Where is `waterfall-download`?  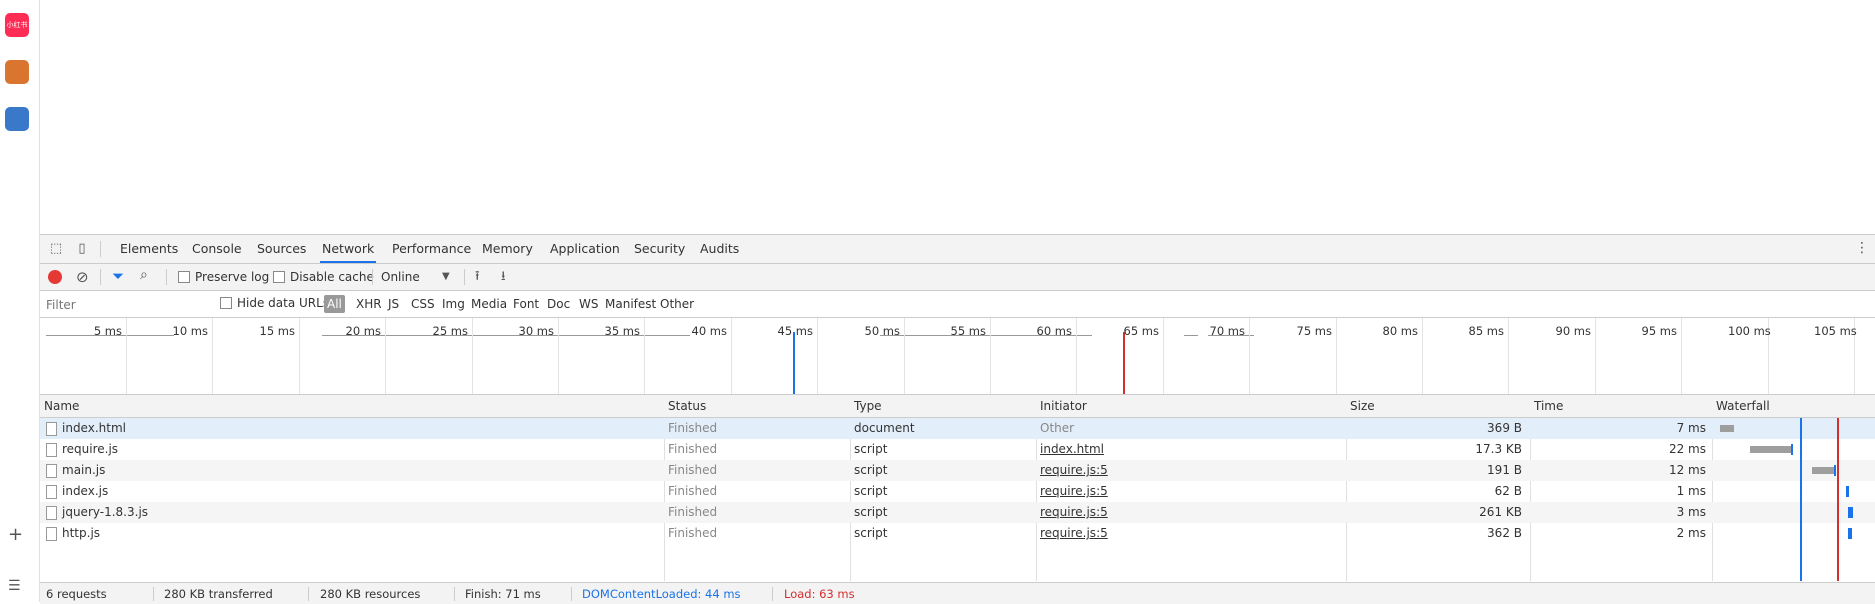 waterfall-download is located at coordinates (1835, 470).